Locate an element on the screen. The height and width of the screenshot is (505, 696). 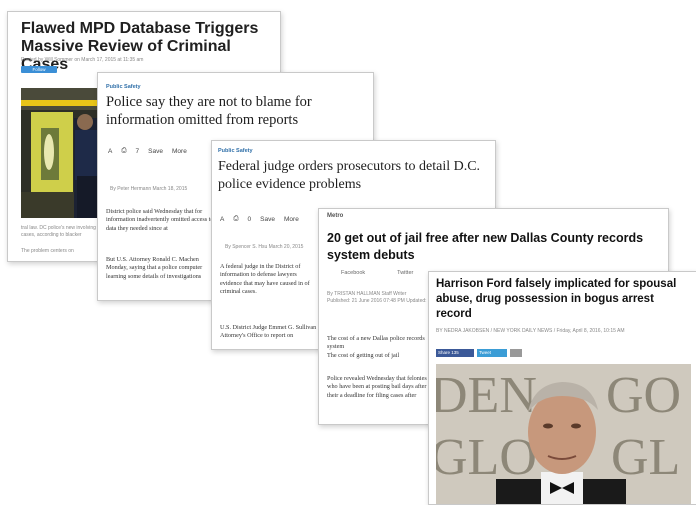
comments-count: 7 is located at coordinates (138, 151).